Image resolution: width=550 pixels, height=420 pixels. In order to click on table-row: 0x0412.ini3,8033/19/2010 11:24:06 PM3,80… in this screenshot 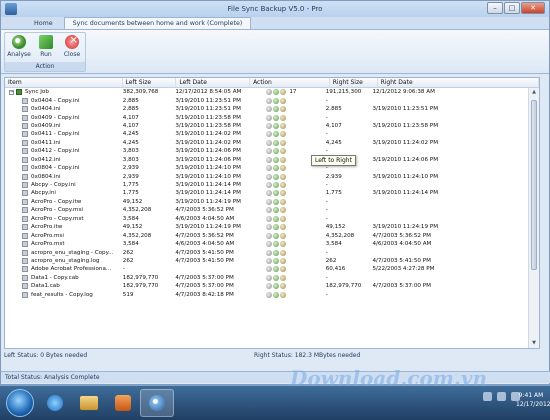, I will do `click(266, 160)`.